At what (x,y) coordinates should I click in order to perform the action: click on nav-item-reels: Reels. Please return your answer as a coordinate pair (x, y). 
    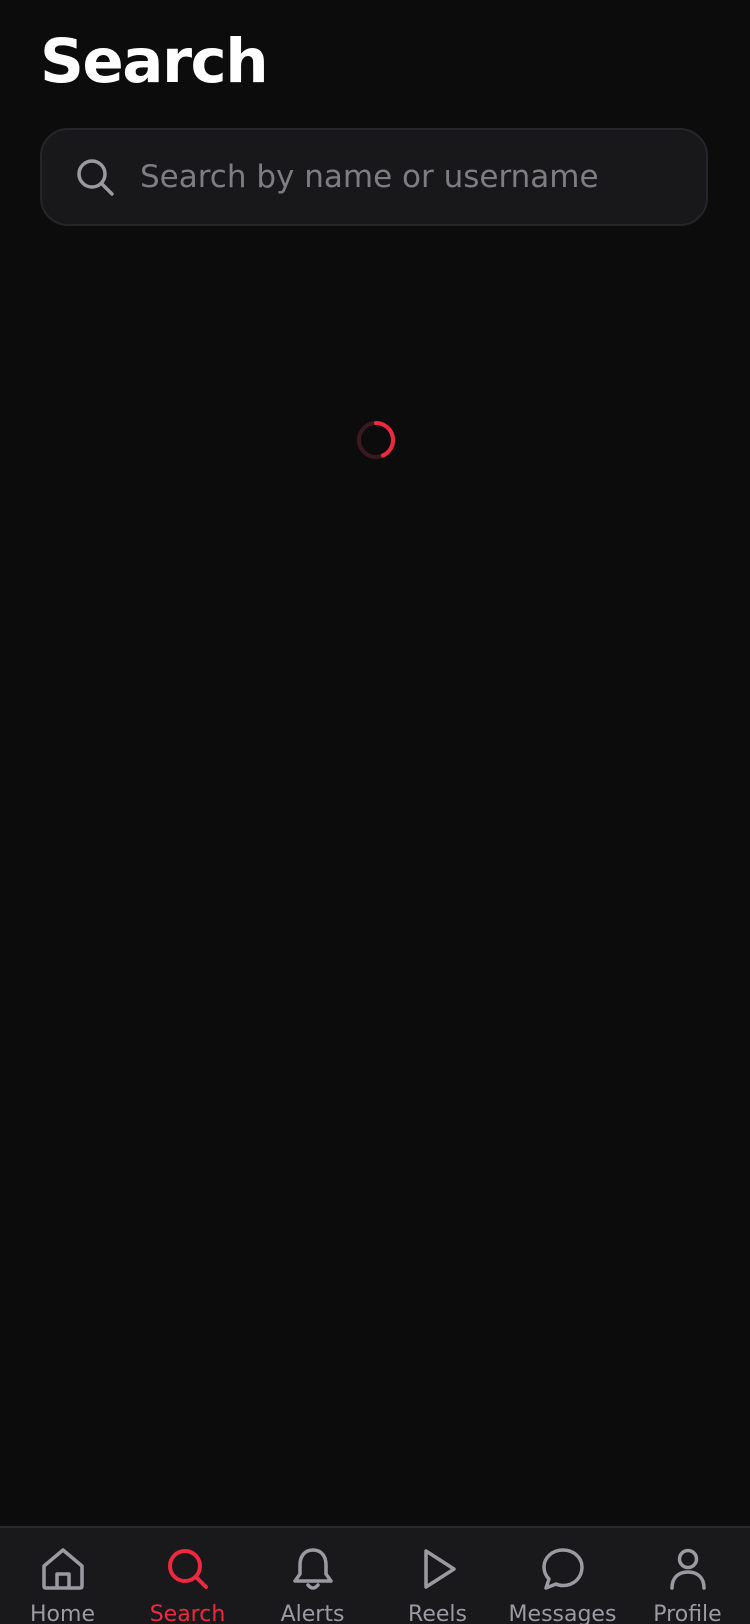
    Looking at the image, I should click on (437, 1576).